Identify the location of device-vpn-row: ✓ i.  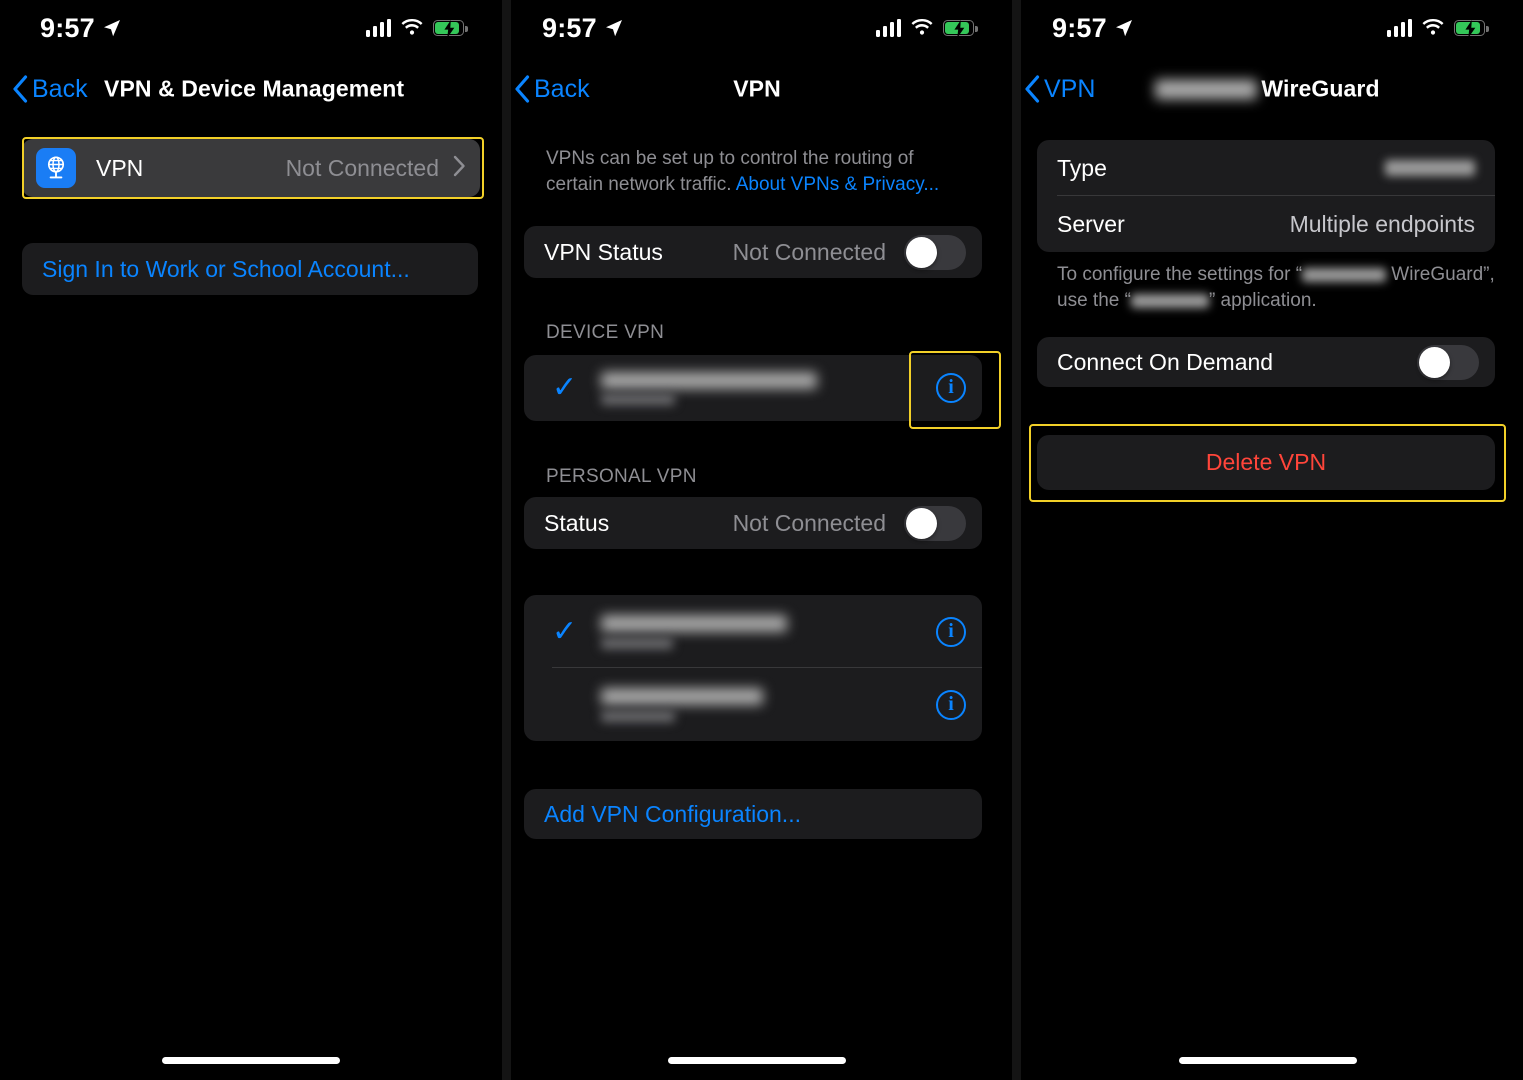
(753, 388).